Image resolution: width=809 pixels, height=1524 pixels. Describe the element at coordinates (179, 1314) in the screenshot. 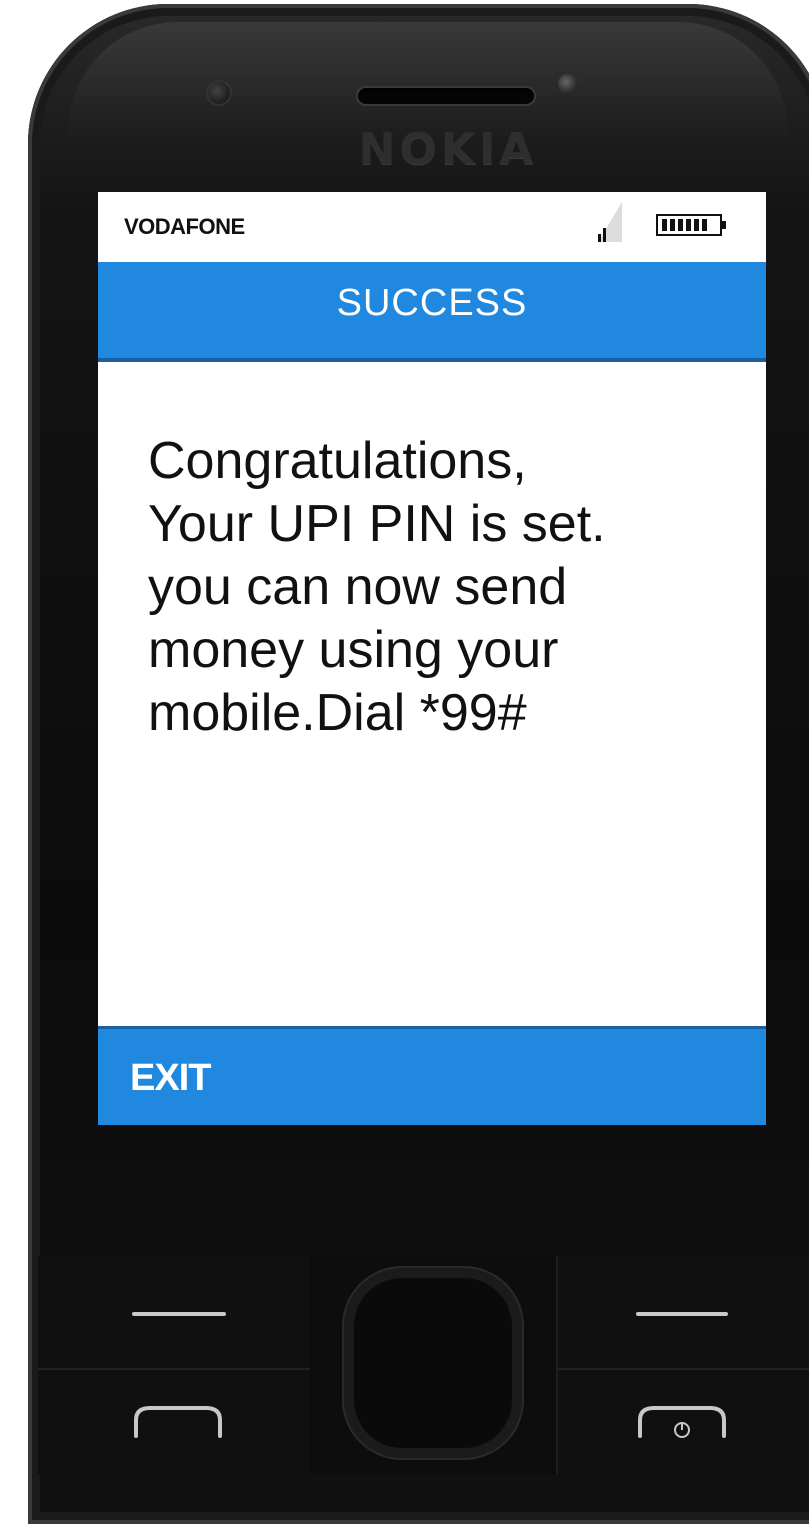

I see `left-softkey-dash-icon` at that location.